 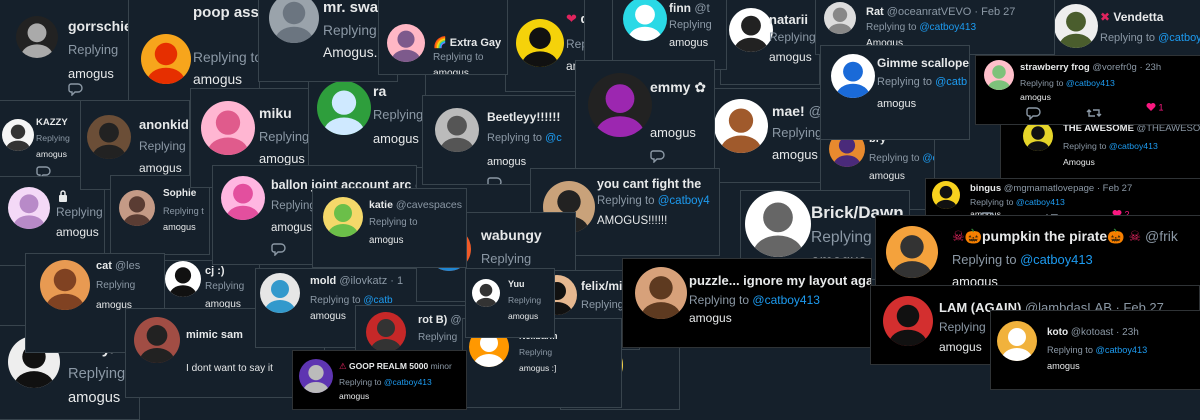 What do you see at coordinates (689, 8) in the screenshot?
I see `display-name: finn @t` at bounding box center [689, 8].